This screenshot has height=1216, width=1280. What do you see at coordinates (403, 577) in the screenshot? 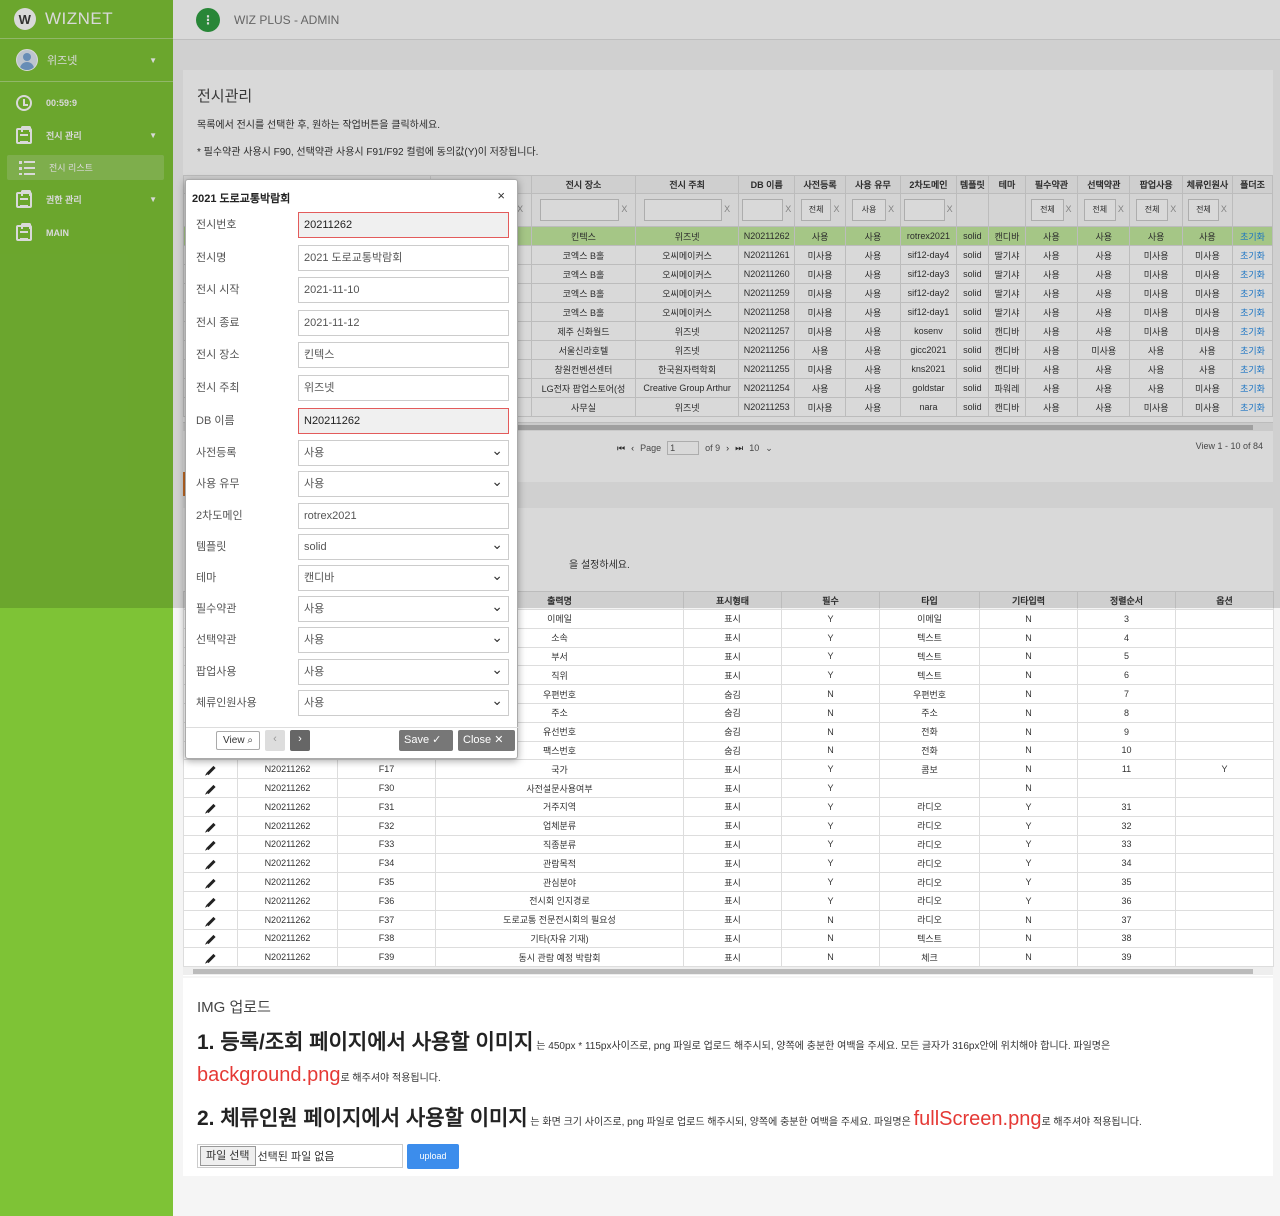
I see `field-select: 캔디바` at bounding box center [403, 577].